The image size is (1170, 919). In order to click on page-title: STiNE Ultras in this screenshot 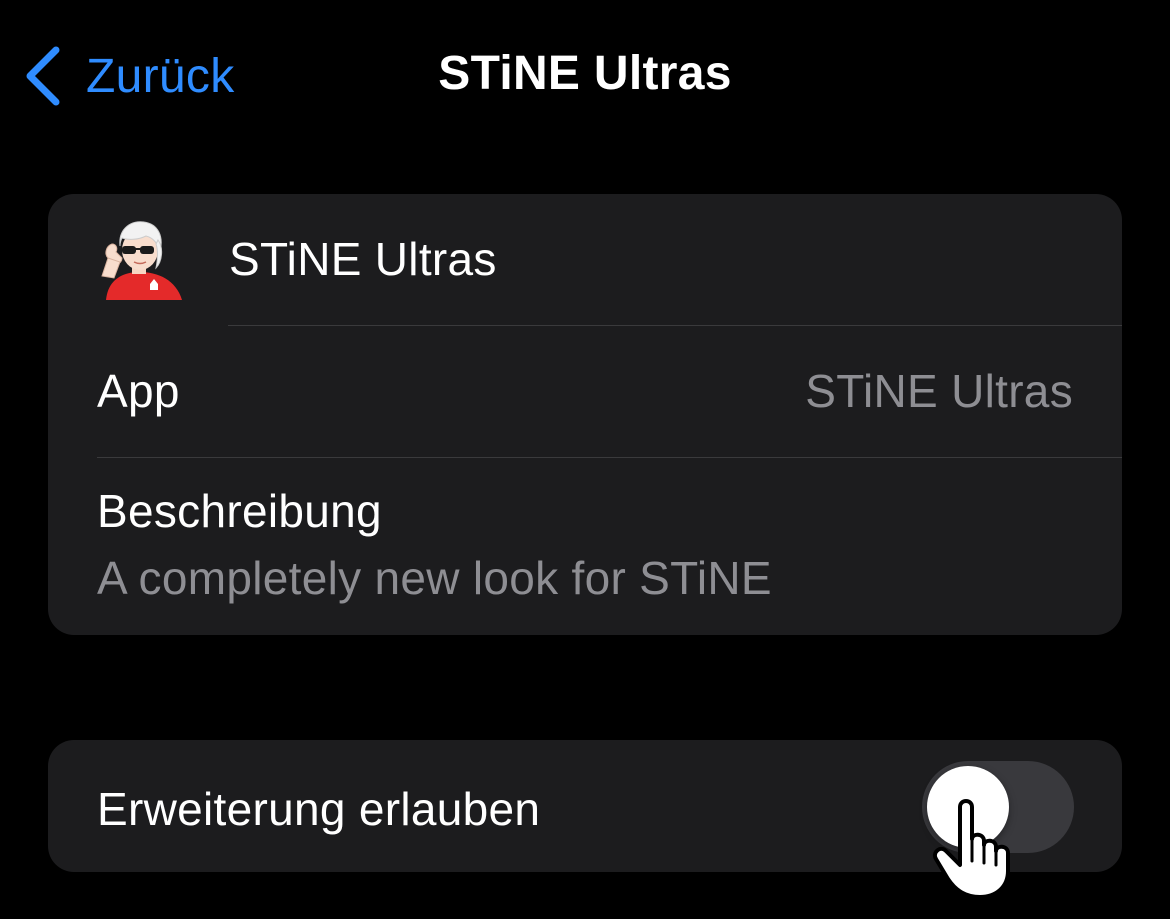, I will do `click(585, 73)`.